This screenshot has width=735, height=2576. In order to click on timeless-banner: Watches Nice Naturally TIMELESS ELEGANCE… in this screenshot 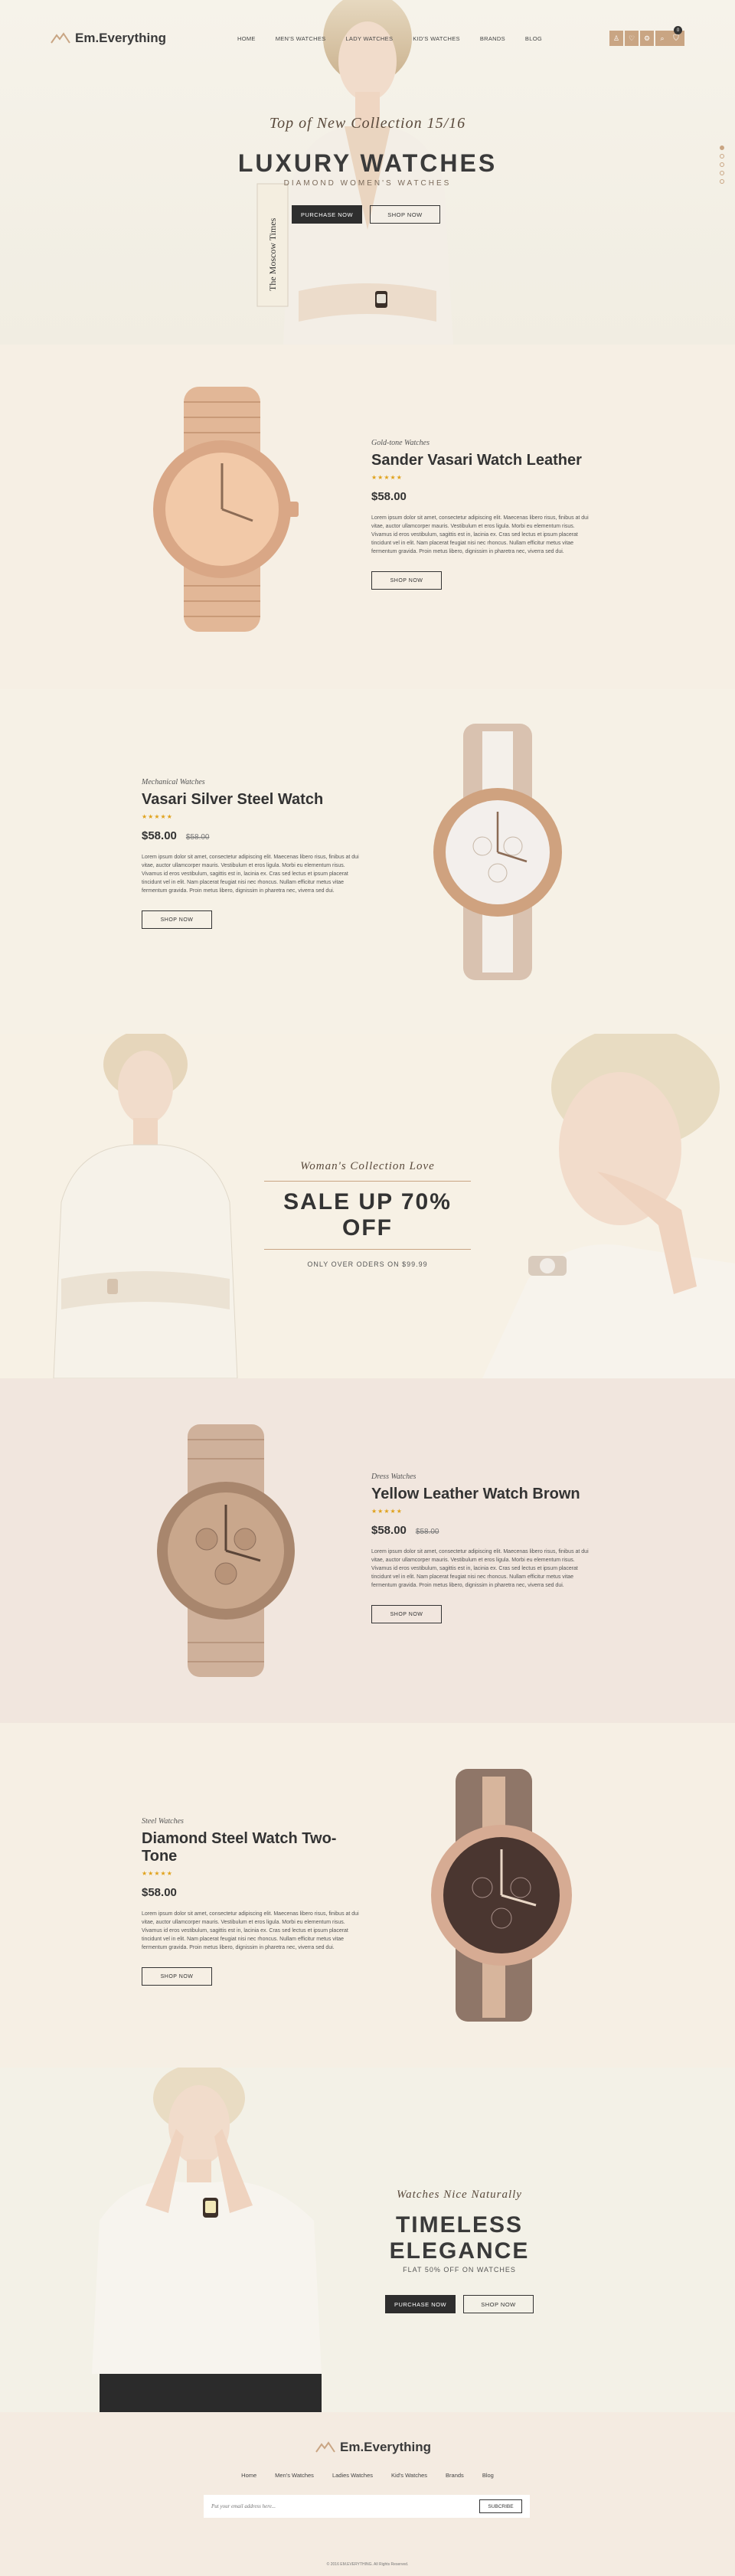, I will do `click(367, 2240)`.